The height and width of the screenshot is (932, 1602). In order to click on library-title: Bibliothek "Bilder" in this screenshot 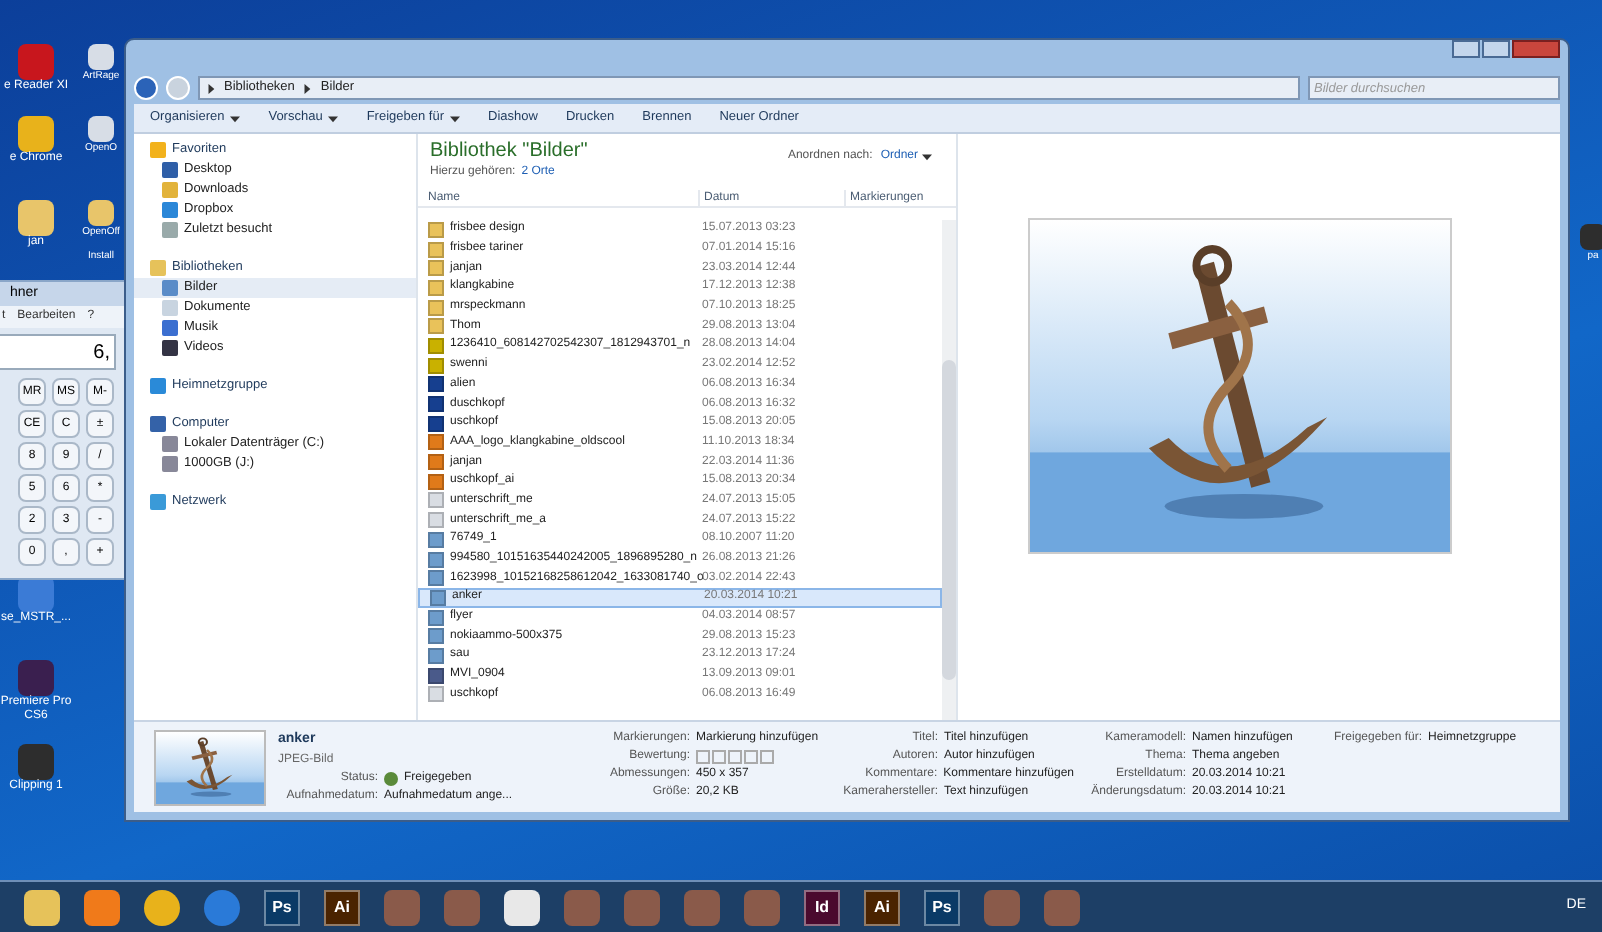, I will do `click(509, 152)`.